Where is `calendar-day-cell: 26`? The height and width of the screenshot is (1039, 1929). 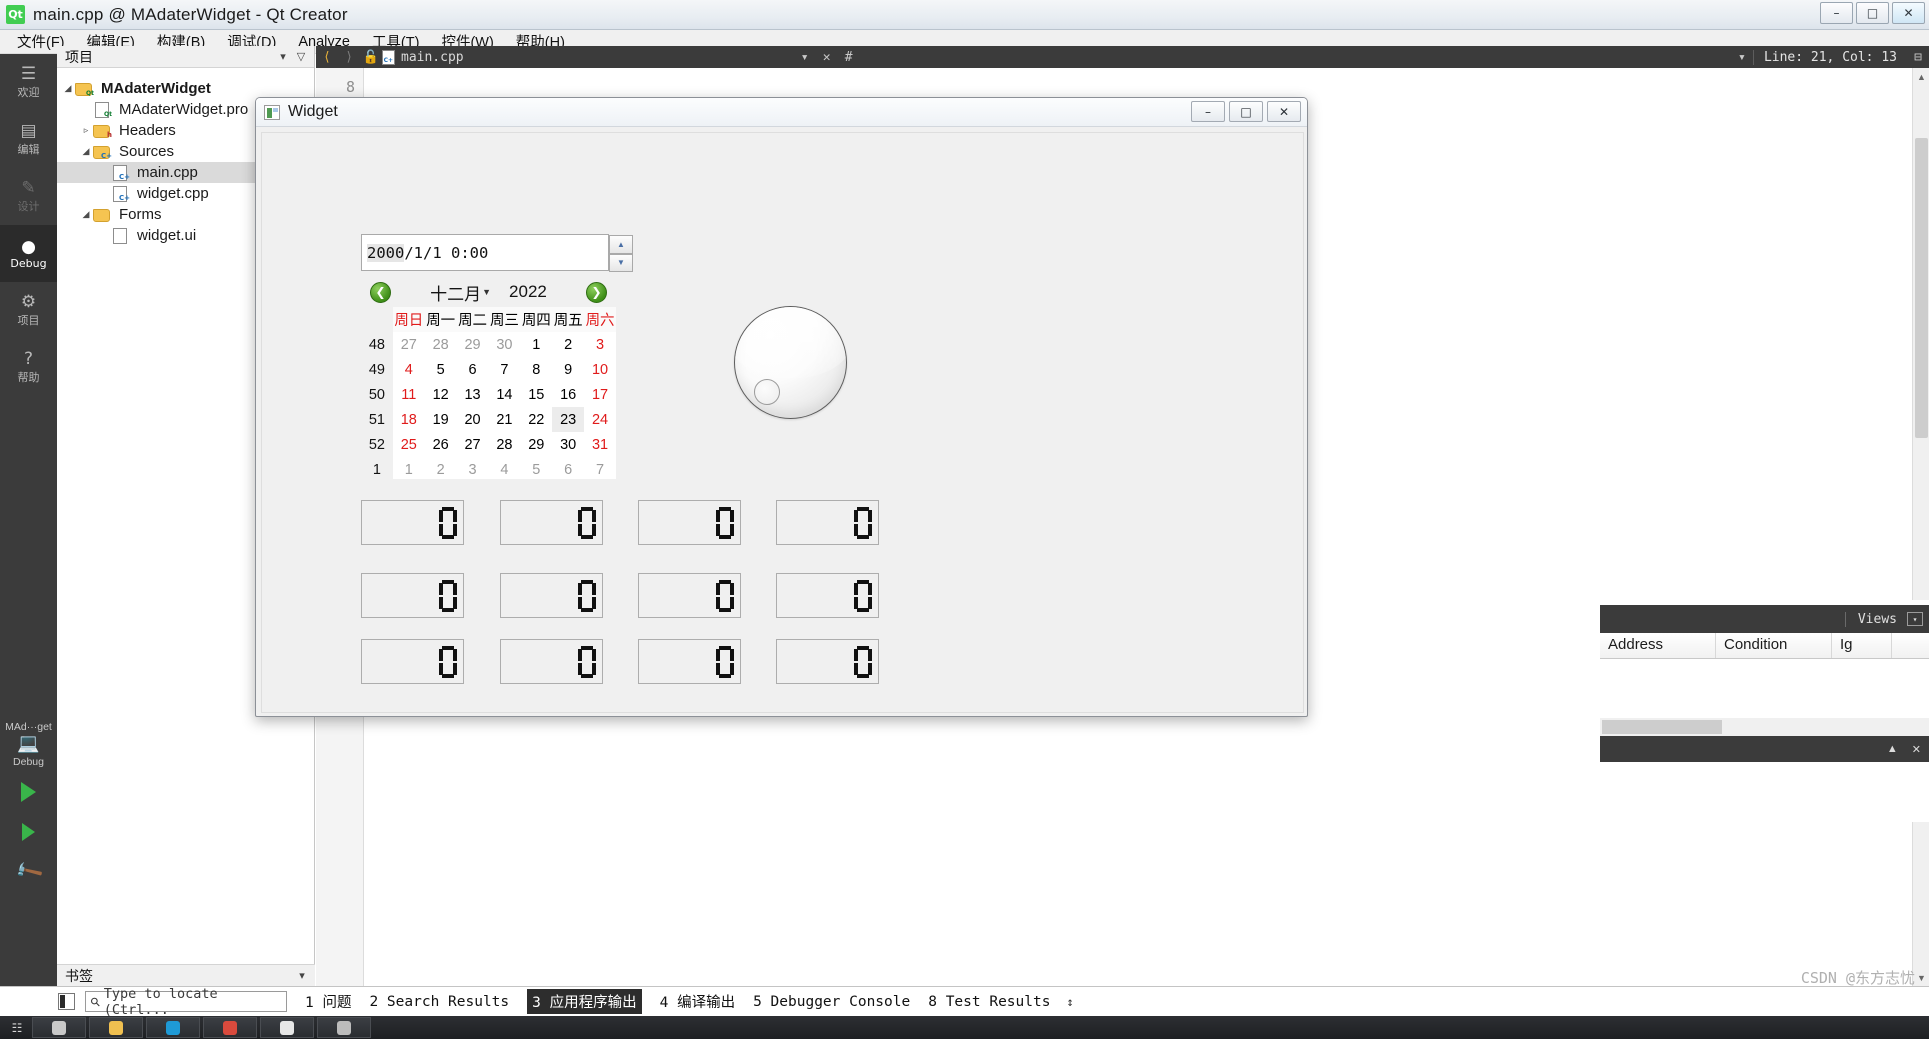 calendar-day-cell: 26 is located at coordinates (441, 444).